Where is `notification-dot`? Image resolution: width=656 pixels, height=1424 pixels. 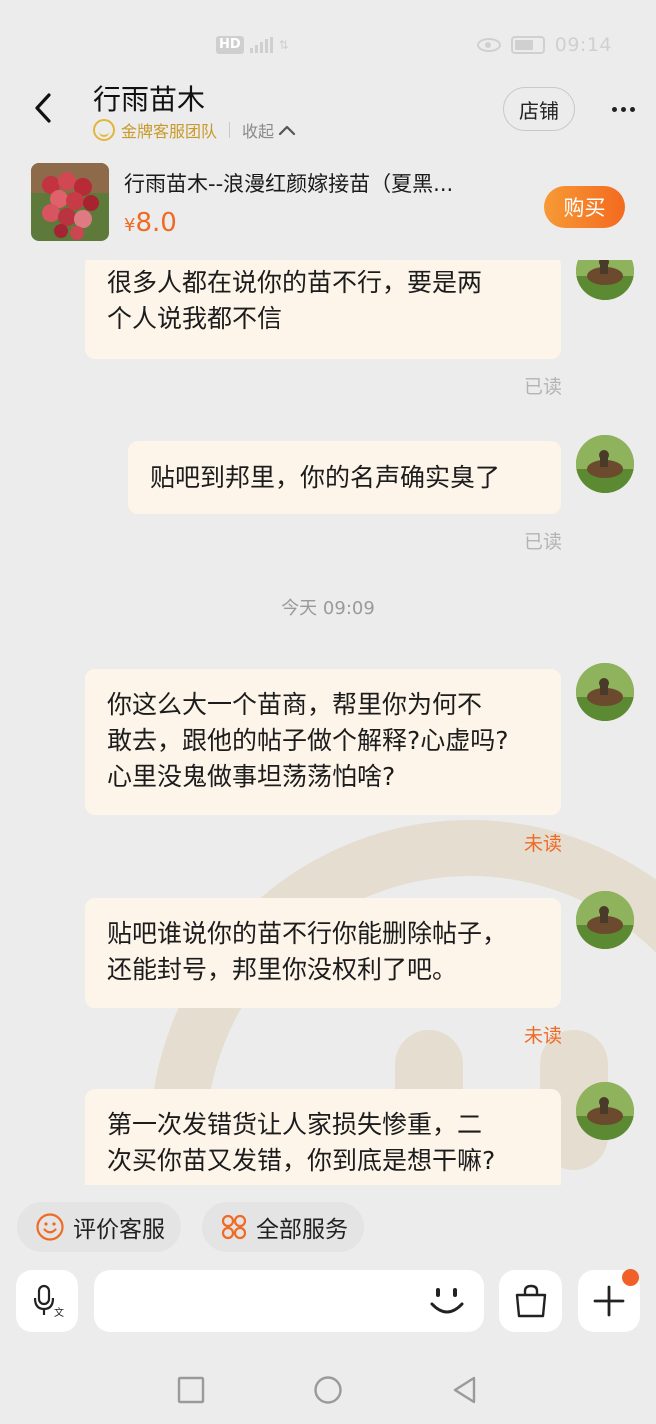
notification-dot is located at coordinates (630, 1277).